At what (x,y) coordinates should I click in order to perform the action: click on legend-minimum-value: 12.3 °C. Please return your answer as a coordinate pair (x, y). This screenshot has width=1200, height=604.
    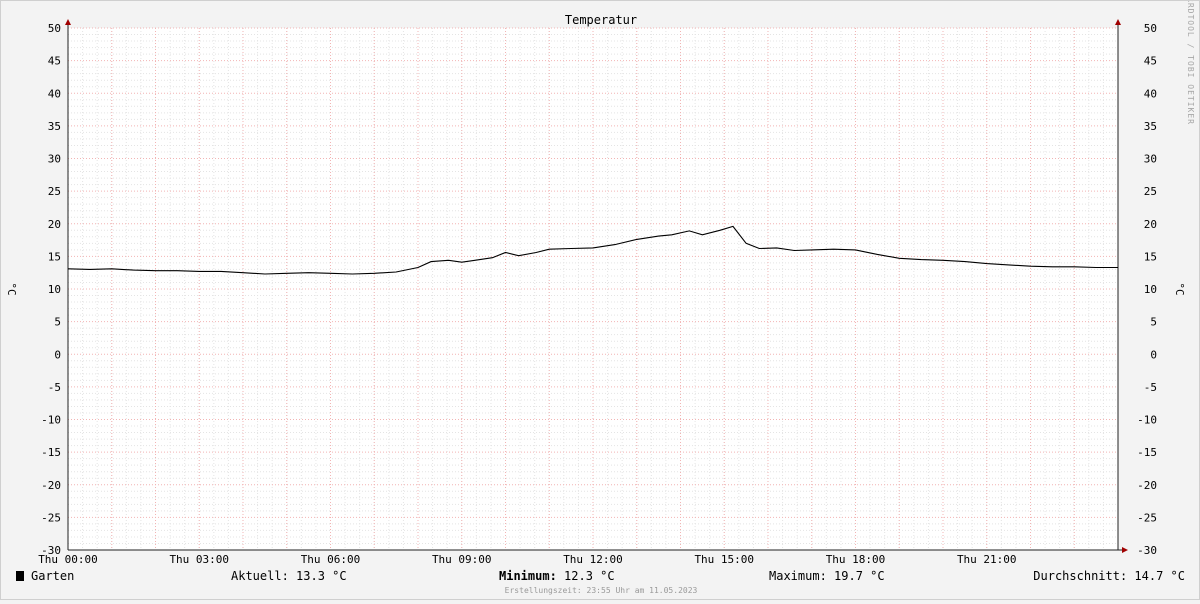
    Looking at the image, I should click on (586, 576).